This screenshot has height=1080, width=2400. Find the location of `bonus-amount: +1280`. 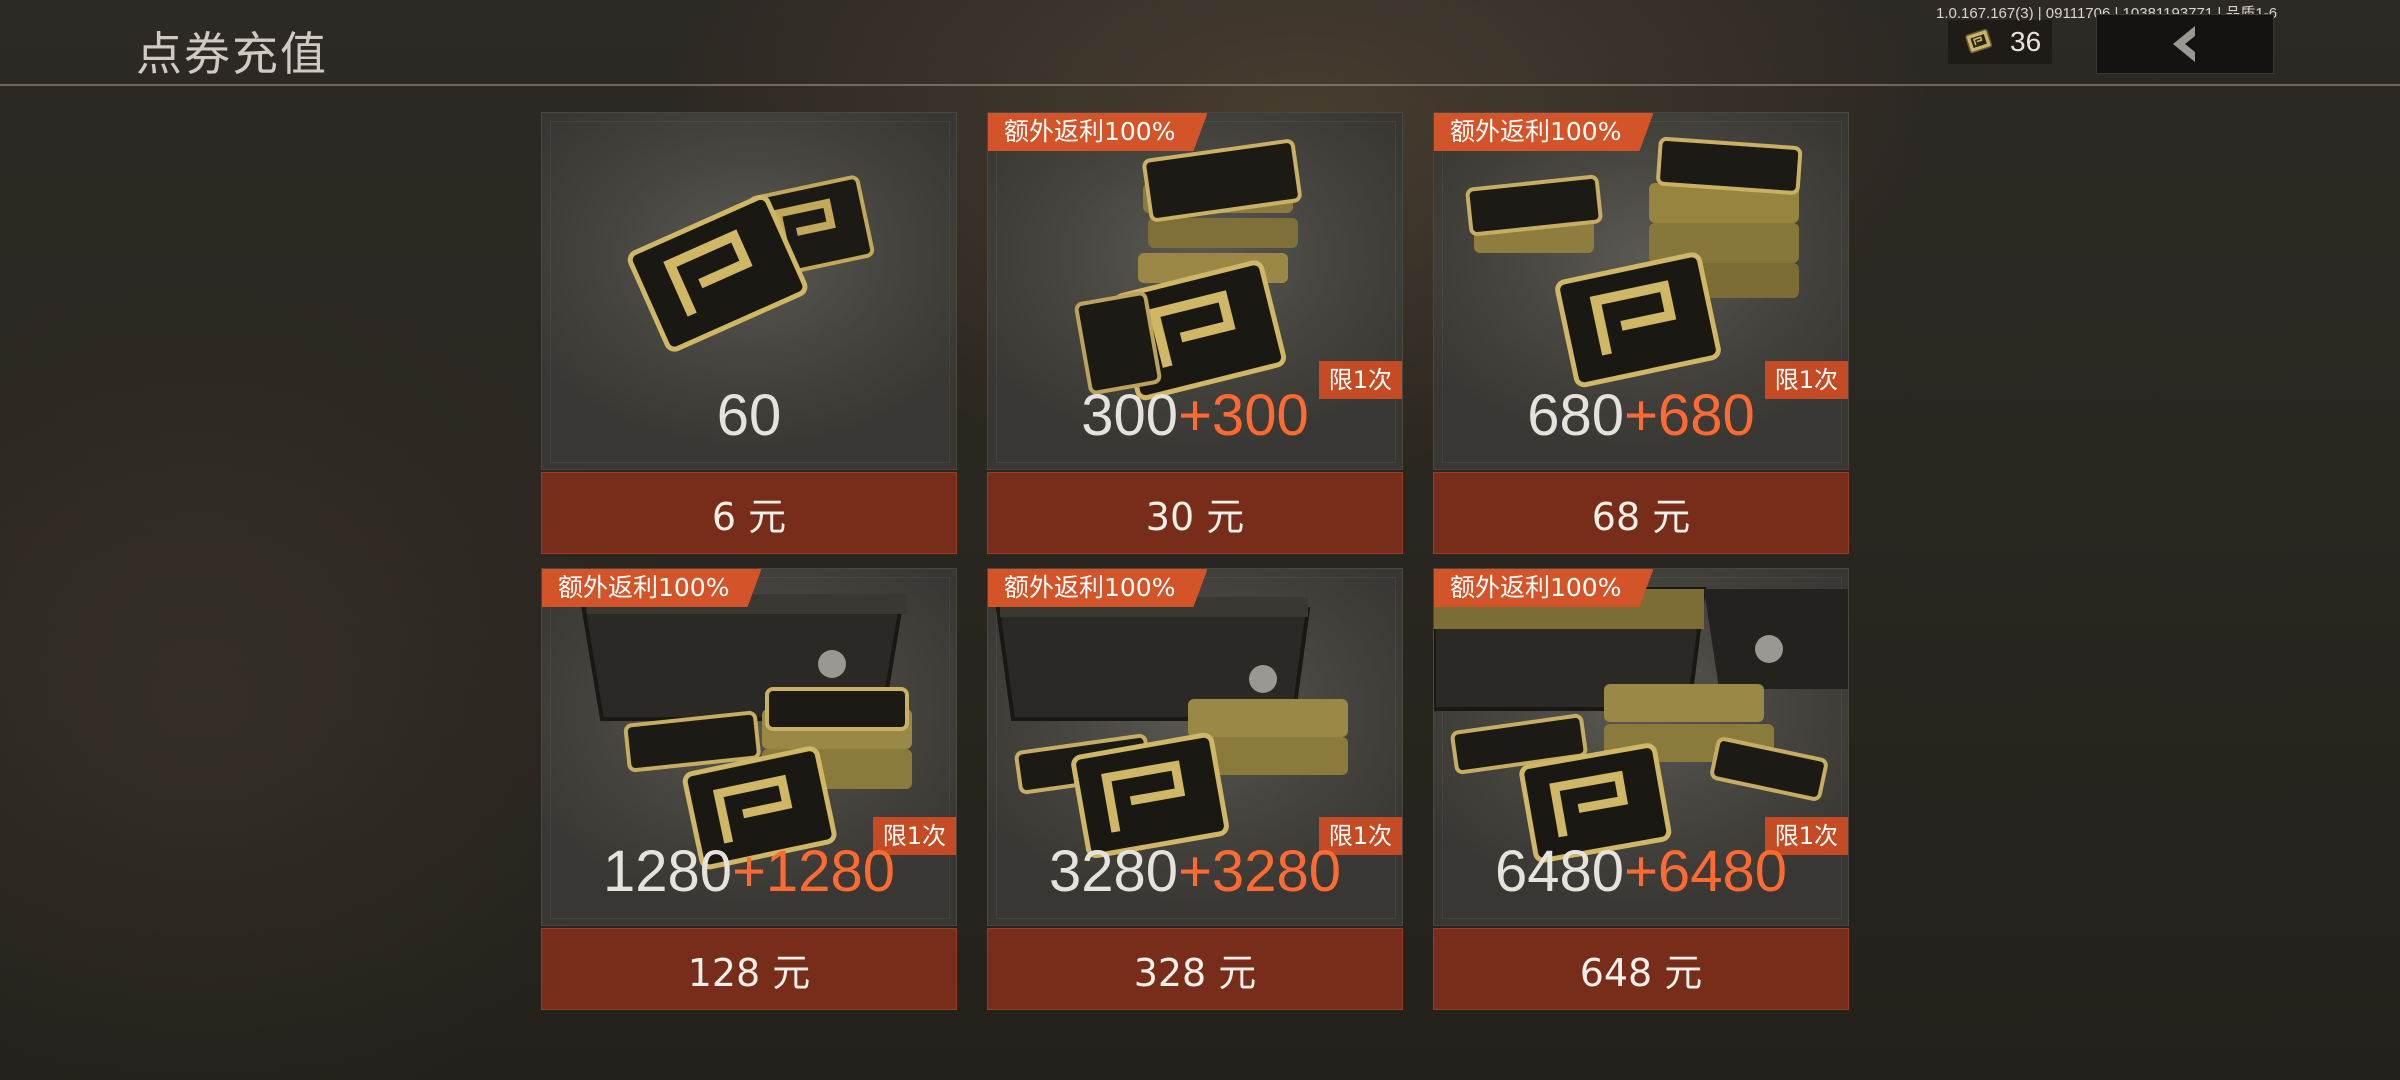

bonus-amount: +1280 is located at coordinates (813, 871).